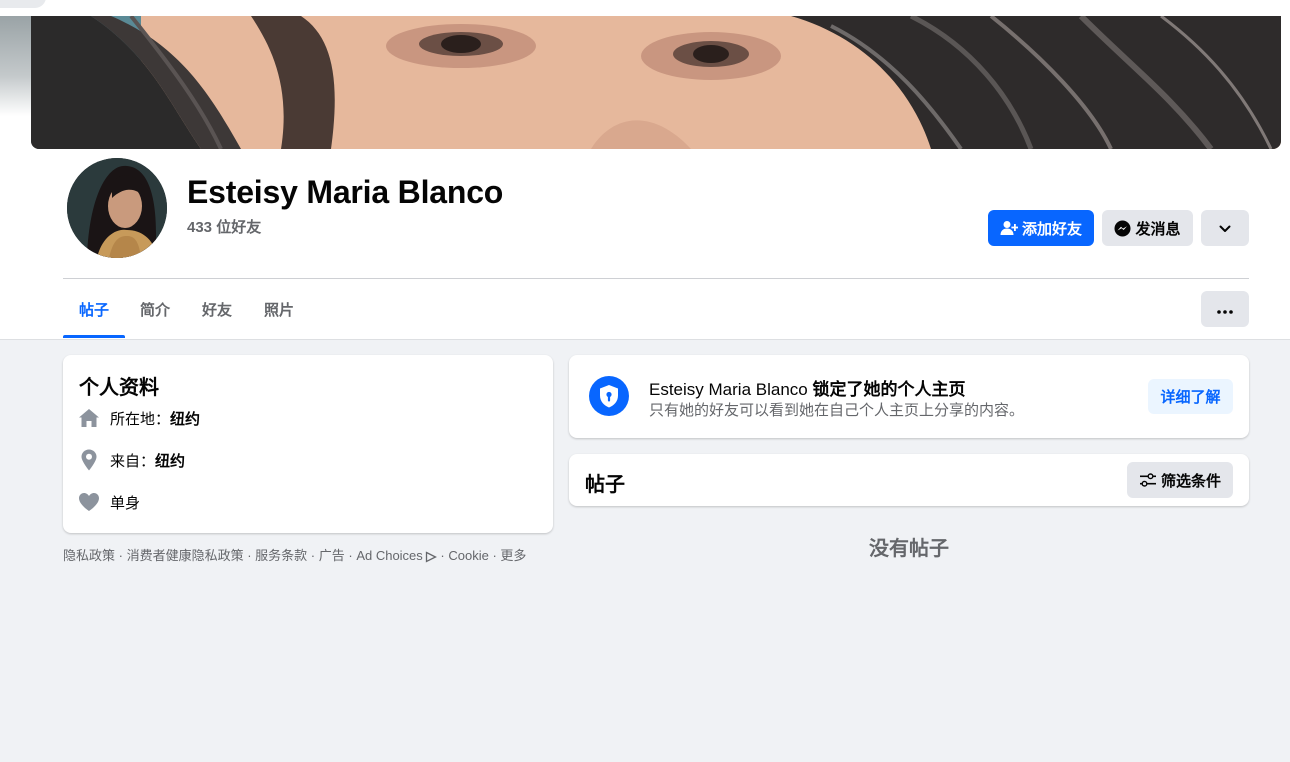 Image resolution: width=1290 pixels, height=762 pixels. I want to click on messenger-icon, so click(1122, 228).